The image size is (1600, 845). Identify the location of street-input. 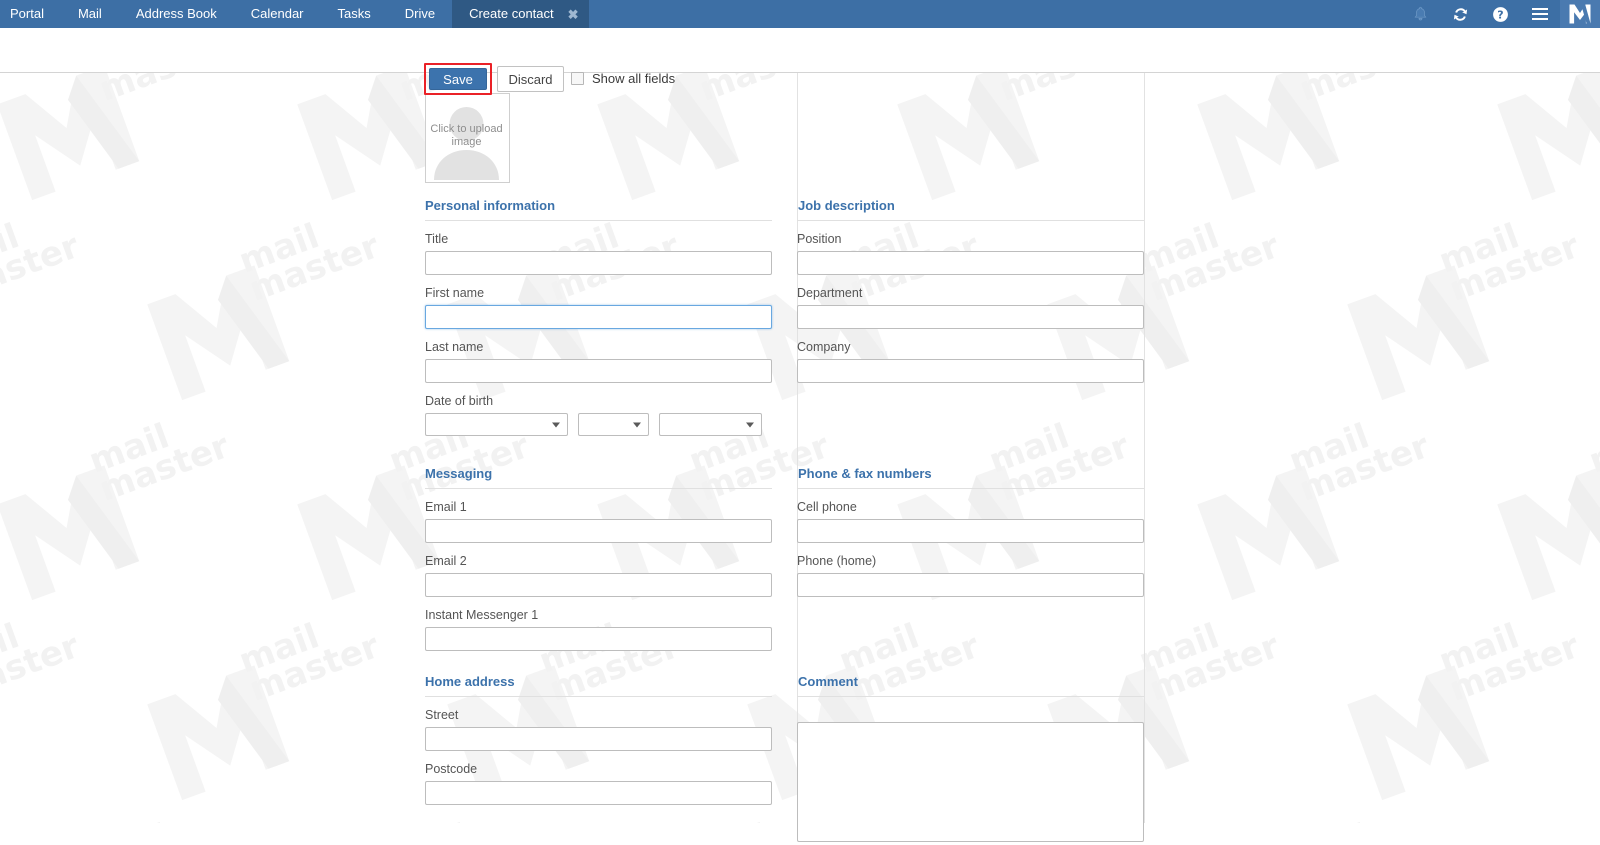
(598, 739).